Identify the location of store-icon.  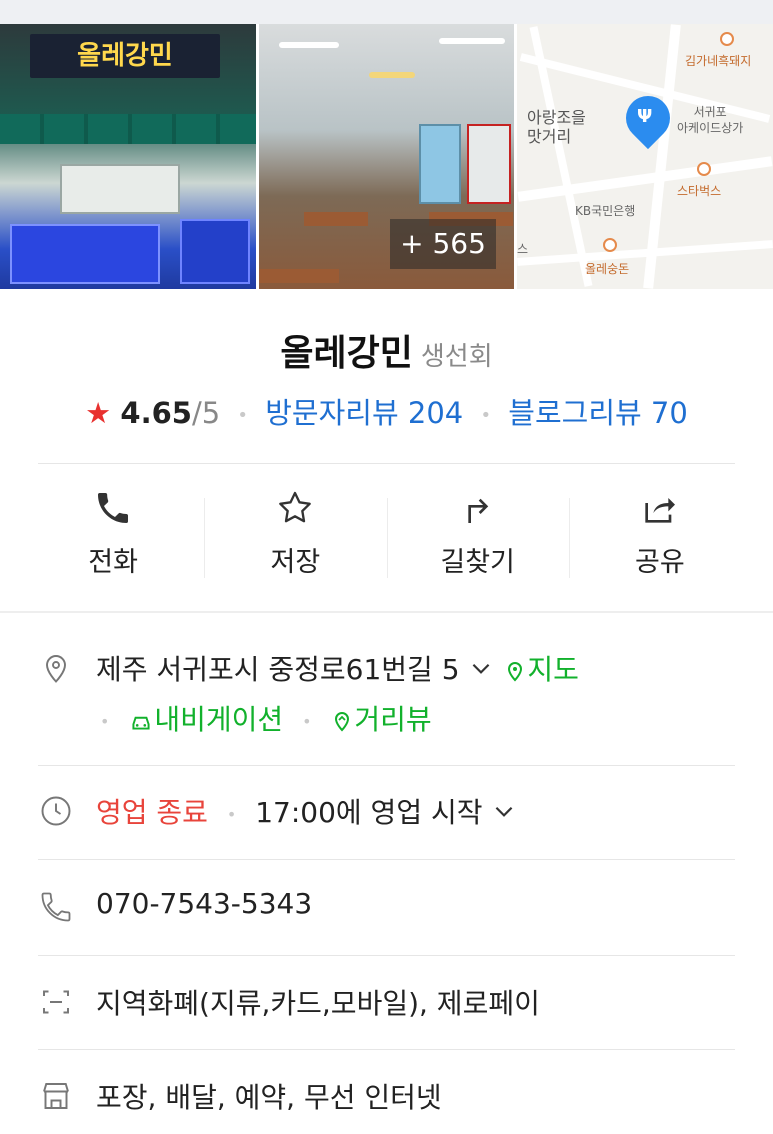
(56, 1096).